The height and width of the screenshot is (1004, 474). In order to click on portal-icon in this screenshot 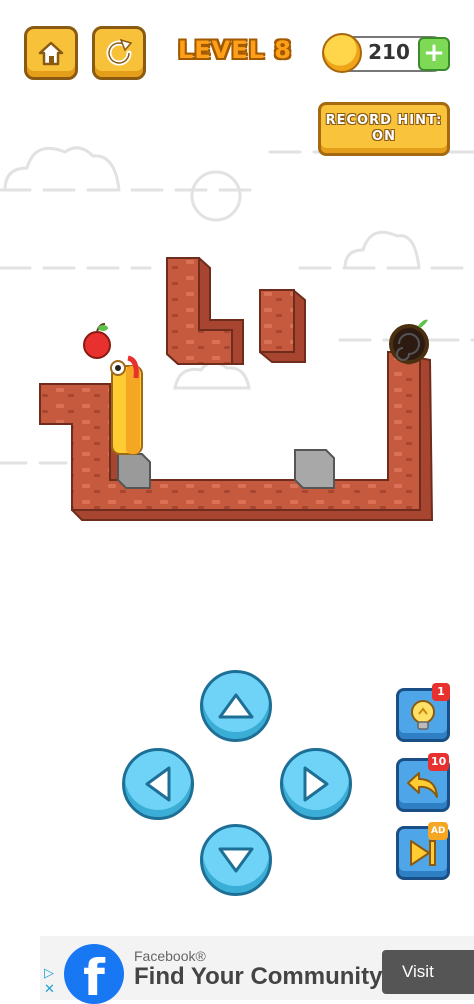, I will do `click(409, 341)`.